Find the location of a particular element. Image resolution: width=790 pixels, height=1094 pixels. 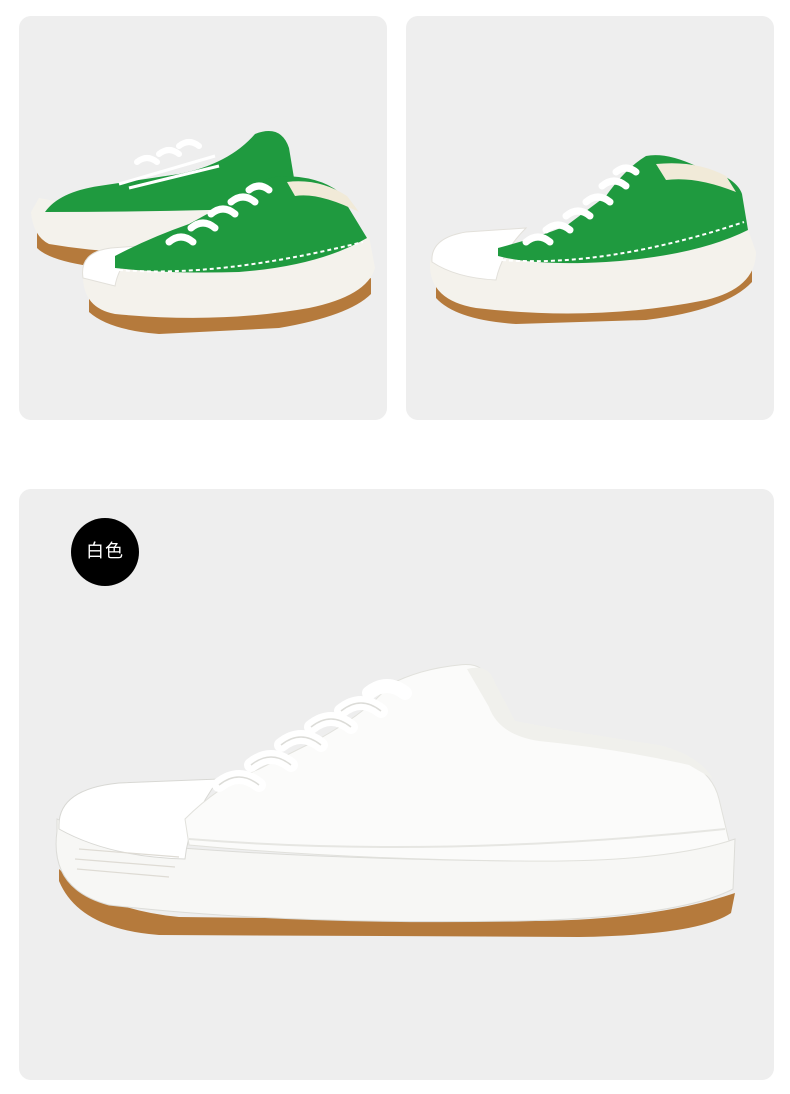

green-shoe-pair-image is located at coordinates (203, 232).